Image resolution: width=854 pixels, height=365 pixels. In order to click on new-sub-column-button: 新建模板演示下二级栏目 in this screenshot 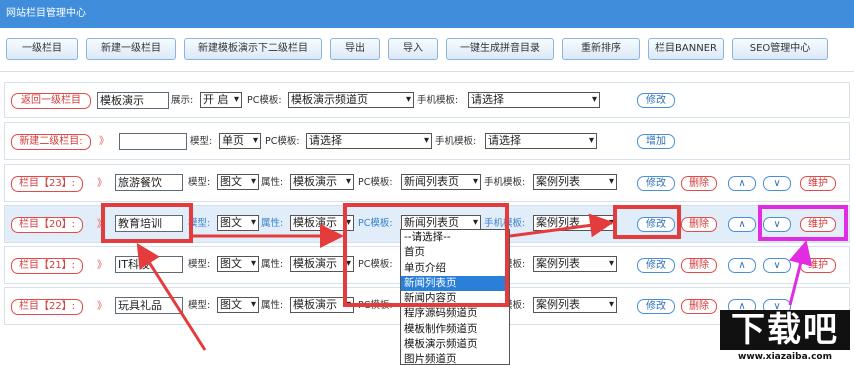, I will do `click(253, 49)`.